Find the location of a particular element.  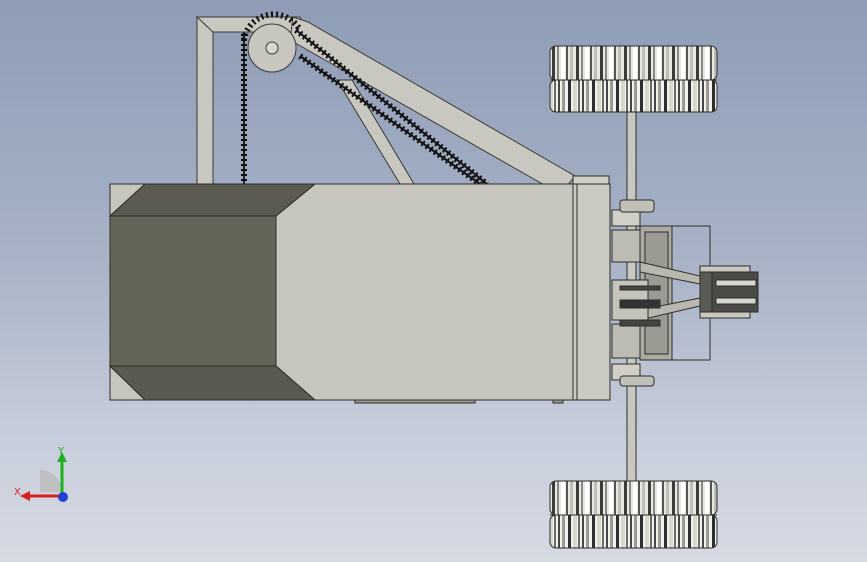

y-axis-label: Y is located at coordinates (61, 451).